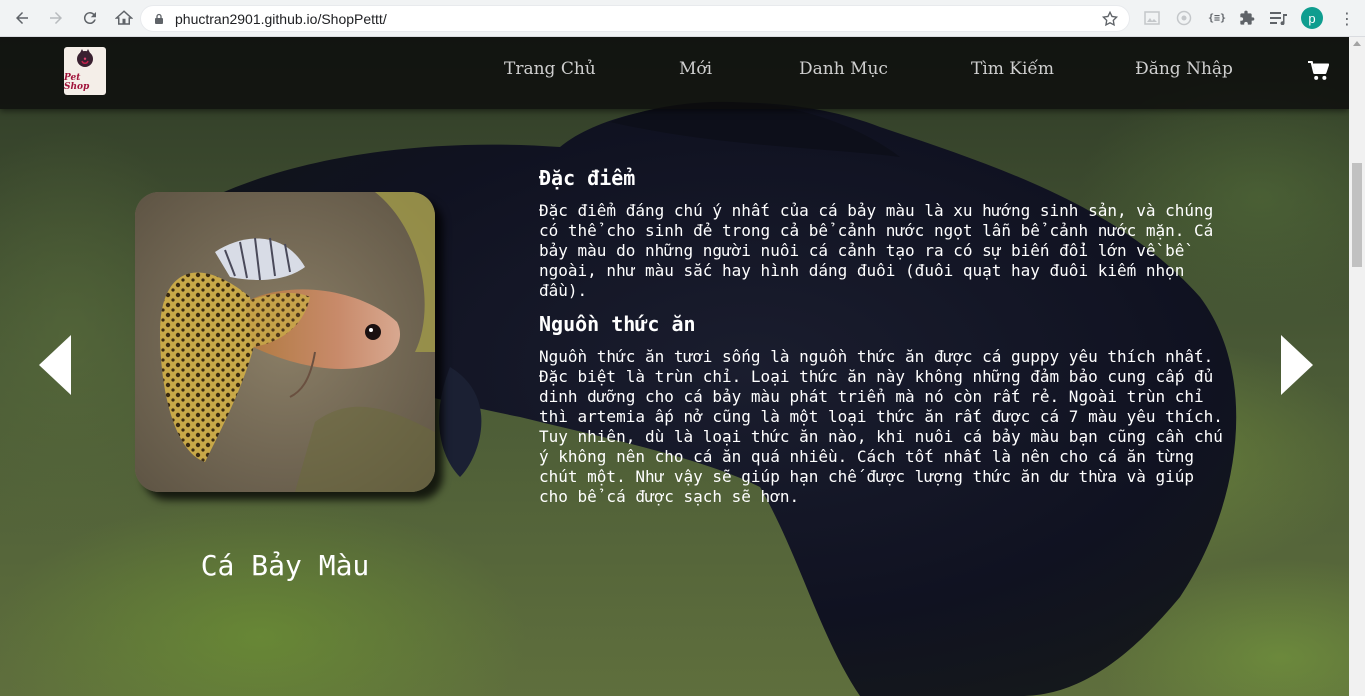  Describe the element at coordinates (285, 565) in the screenshot. I see `product-name: Cá Bảy Màu` at that location.